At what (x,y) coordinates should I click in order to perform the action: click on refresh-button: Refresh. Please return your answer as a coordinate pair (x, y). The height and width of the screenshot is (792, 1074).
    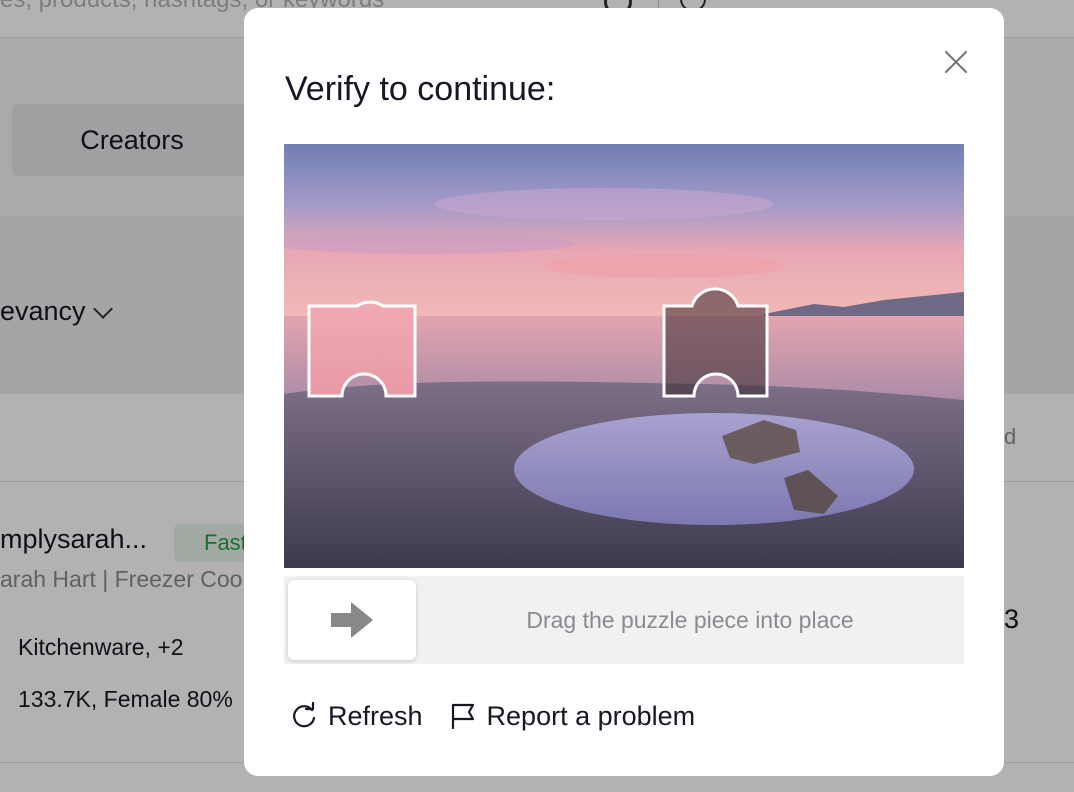
    Looking at the image, I should click on (356, 716).